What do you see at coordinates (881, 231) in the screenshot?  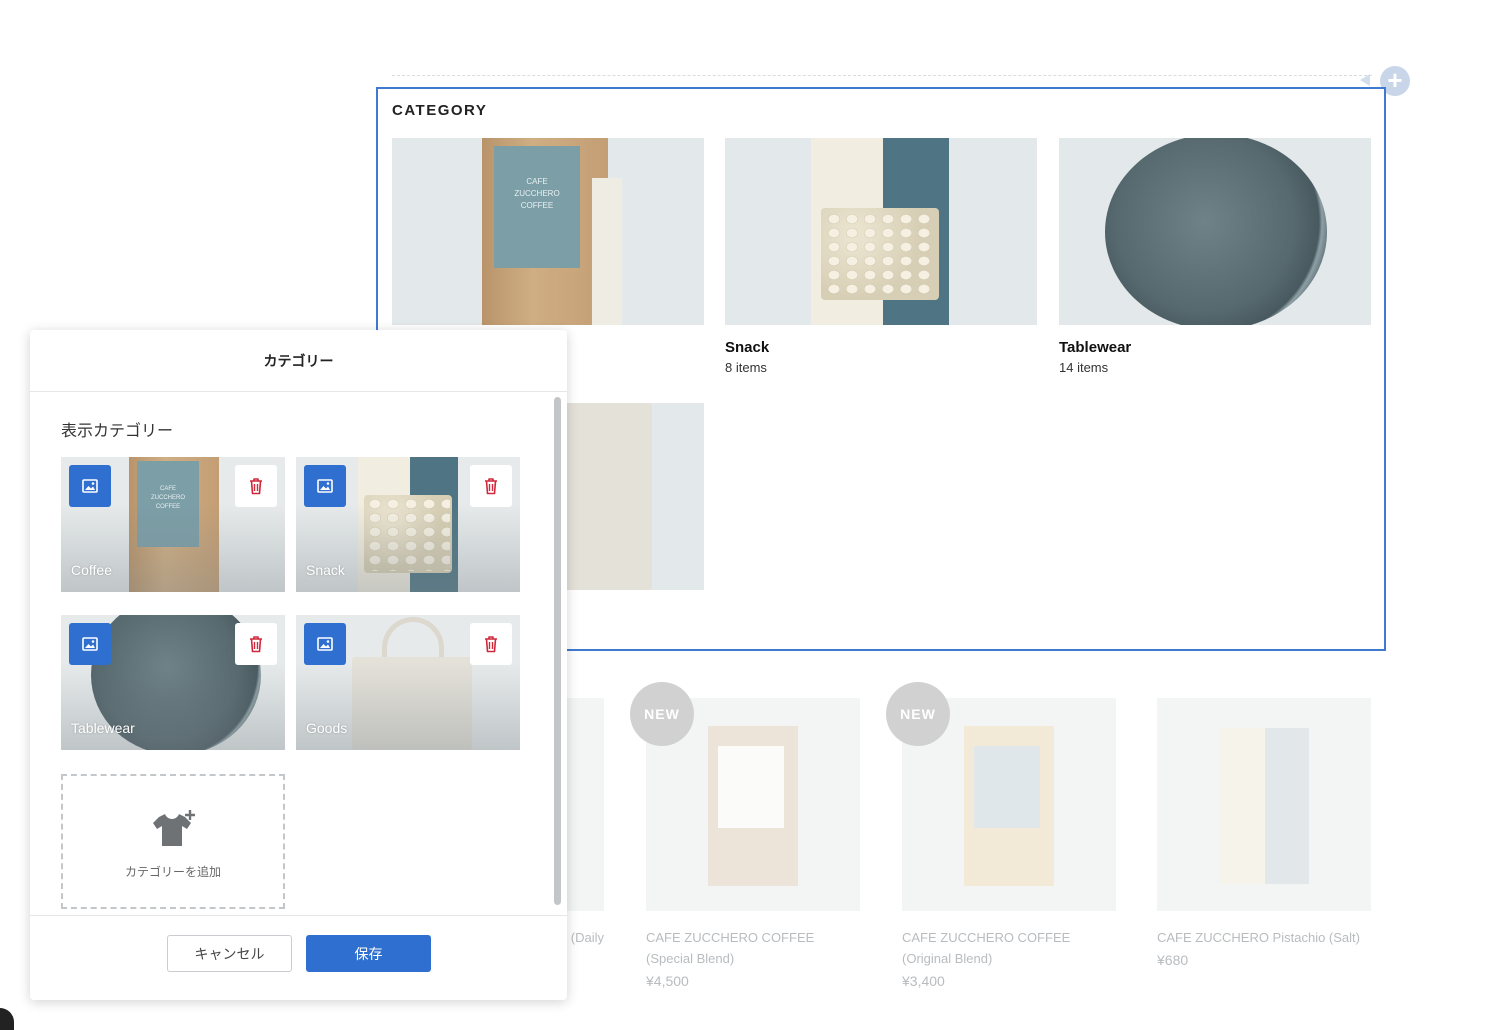 I see `pistachio-pouch-image` at bounding box center [881, 231].